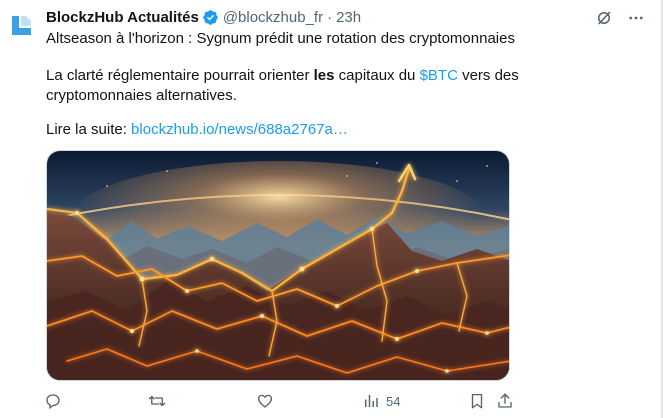 This screenshot has width=663, height=418. Describe the element at coordinates (324, 75) in the screenshot. I see `body-bold: les` at that location.